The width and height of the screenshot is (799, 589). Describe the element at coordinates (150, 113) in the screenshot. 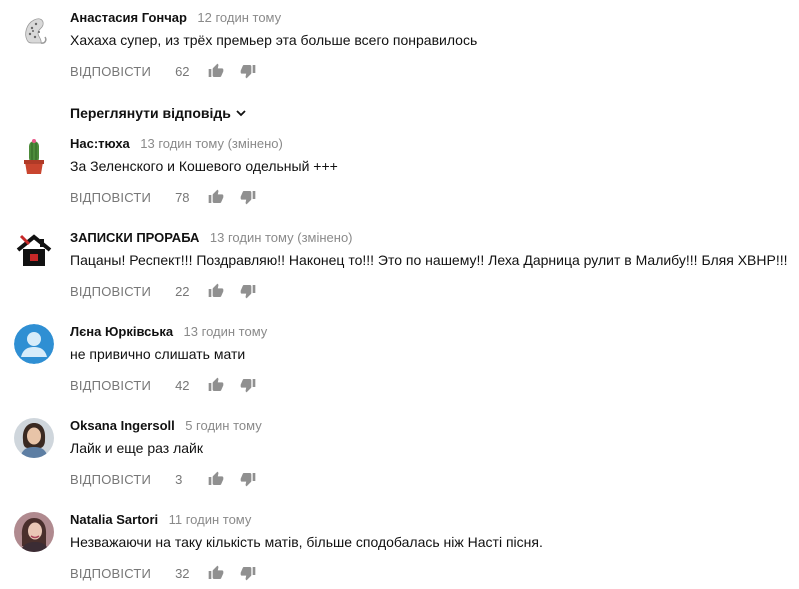

I see `view-replies-label: Переглянути відповідь` at that location.